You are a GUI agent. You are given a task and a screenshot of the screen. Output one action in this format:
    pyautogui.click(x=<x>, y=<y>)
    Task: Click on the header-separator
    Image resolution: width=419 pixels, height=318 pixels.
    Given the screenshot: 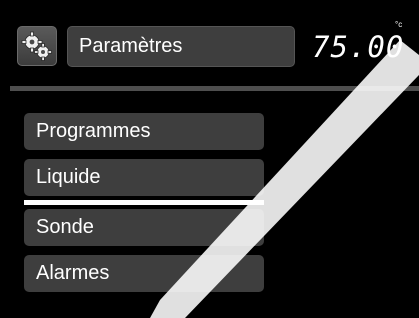 What is the action you would take?
    pyautogui.click(x=214, y=88)
    